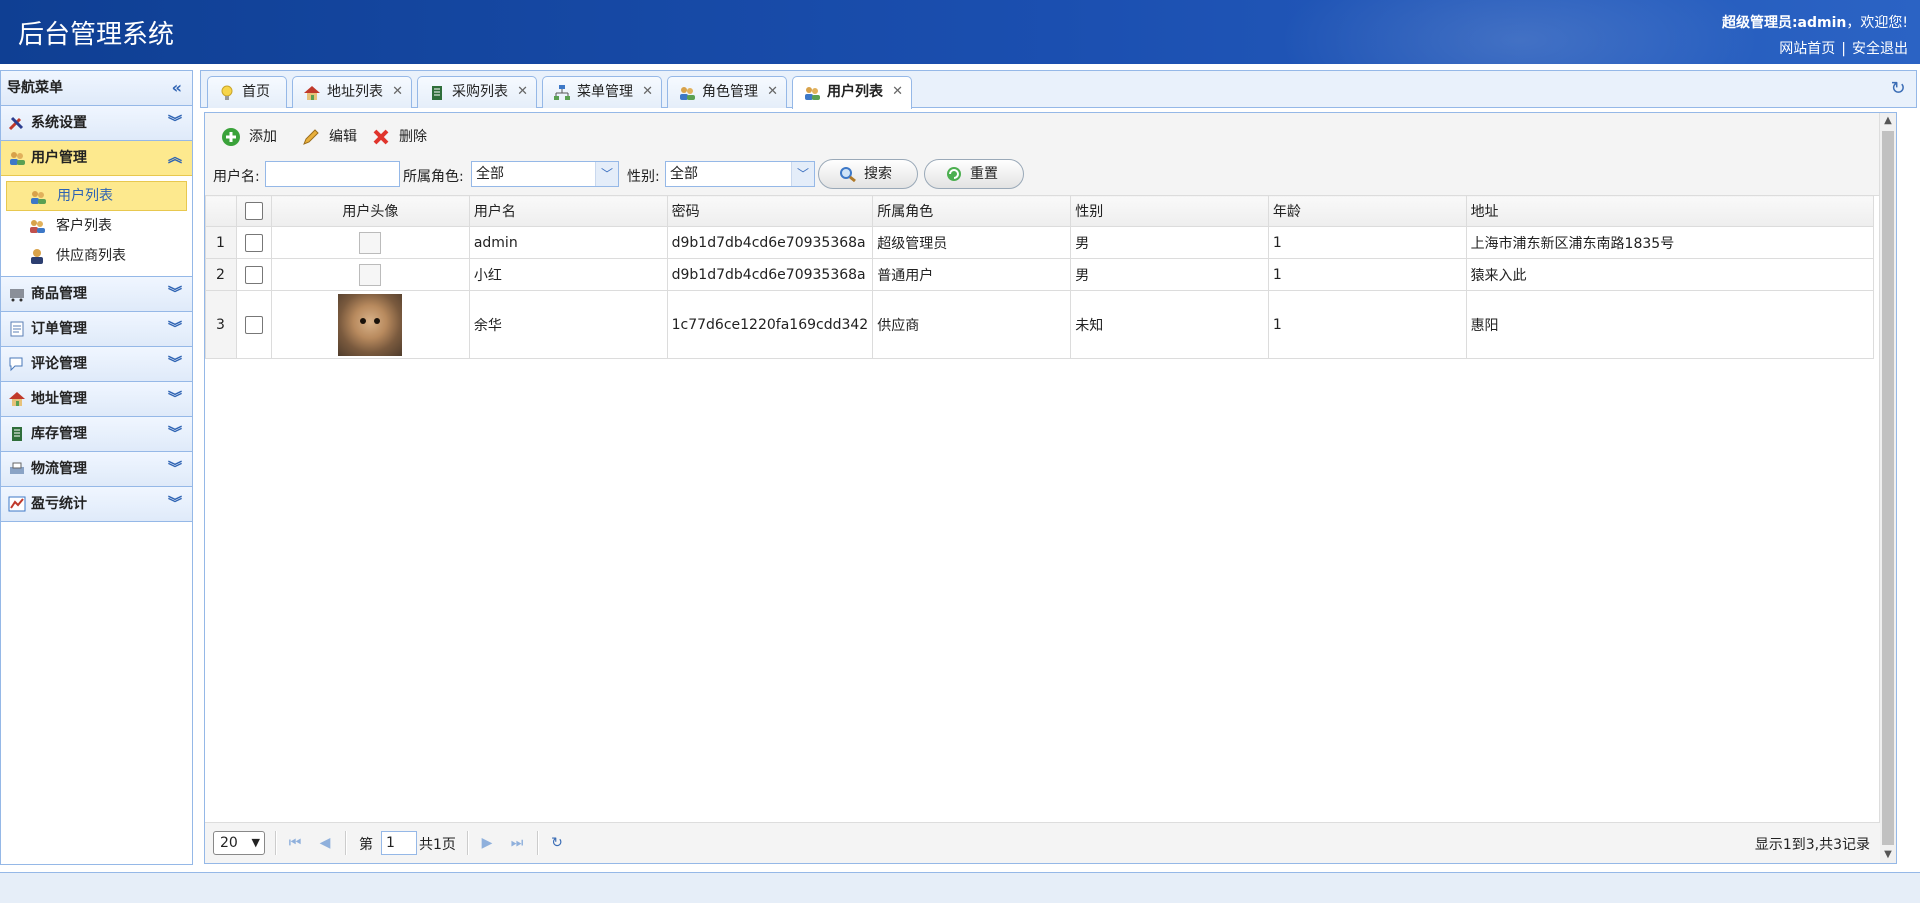 The image size is (1920, 903). I want to click on header-password: 密码, so click(770, 211).